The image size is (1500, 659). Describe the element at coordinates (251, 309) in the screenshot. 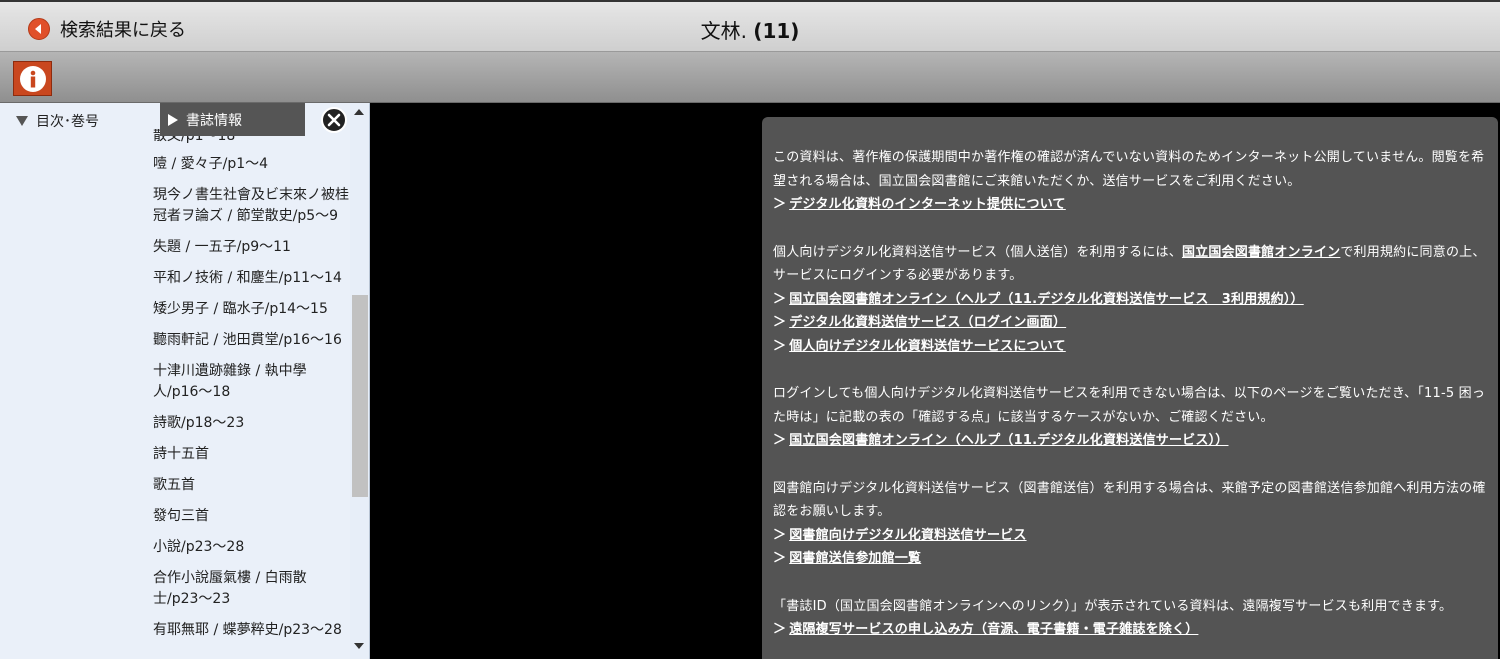

I see `toc-item: 矮少男子 / 臨水子/p14〜15` at that location.